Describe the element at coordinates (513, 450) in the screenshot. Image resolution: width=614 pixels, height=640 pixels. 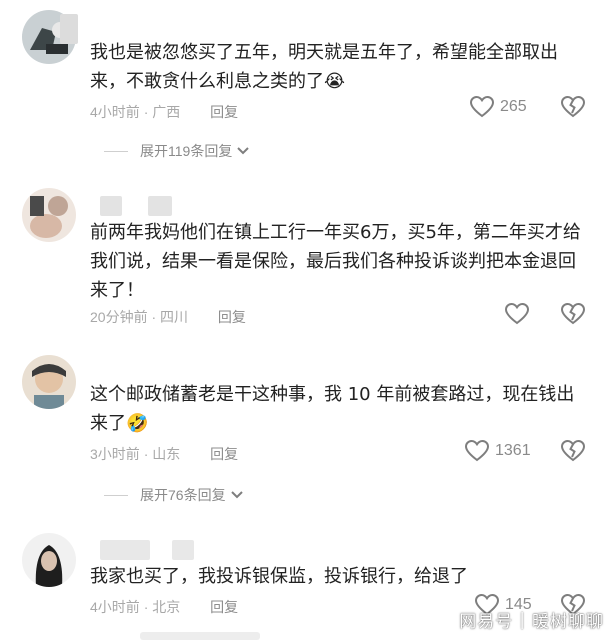
I see `like-count: 1361` at that location.